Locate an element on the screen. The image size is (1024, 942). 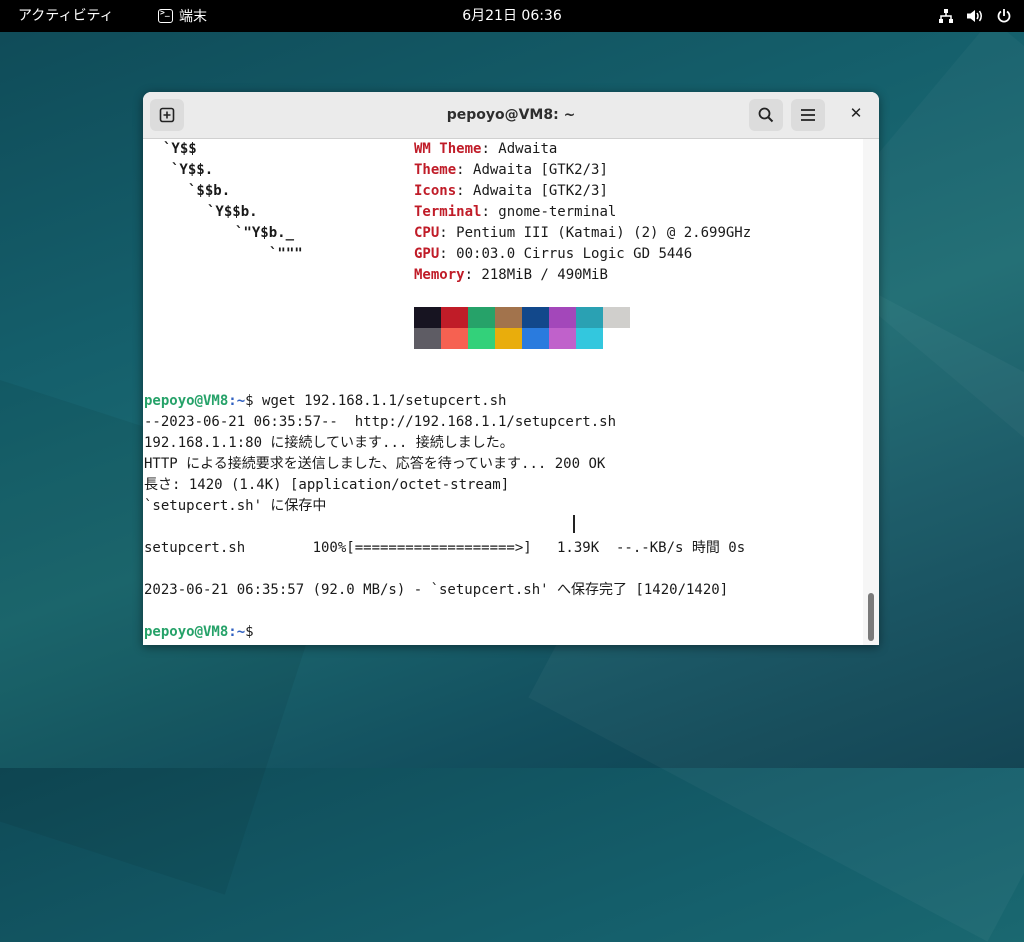
output-line: HTTP による接続要求を送信しました、応答を待っています... 200 OK is located at coordinates (375, 464).